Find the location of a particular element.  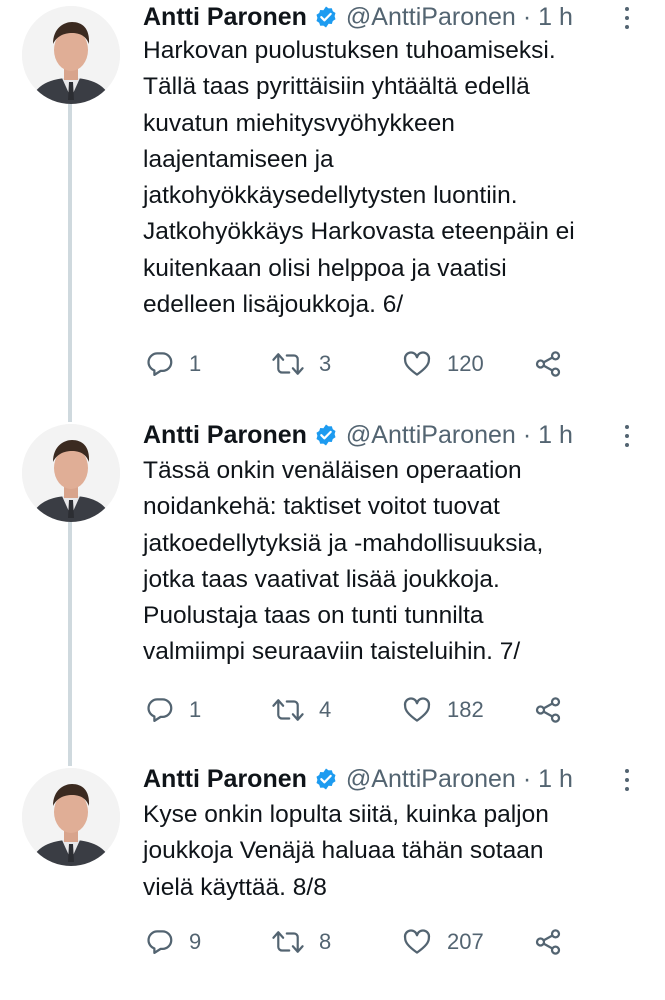

retweet-button: 3 is located at coordinates (301, 364).